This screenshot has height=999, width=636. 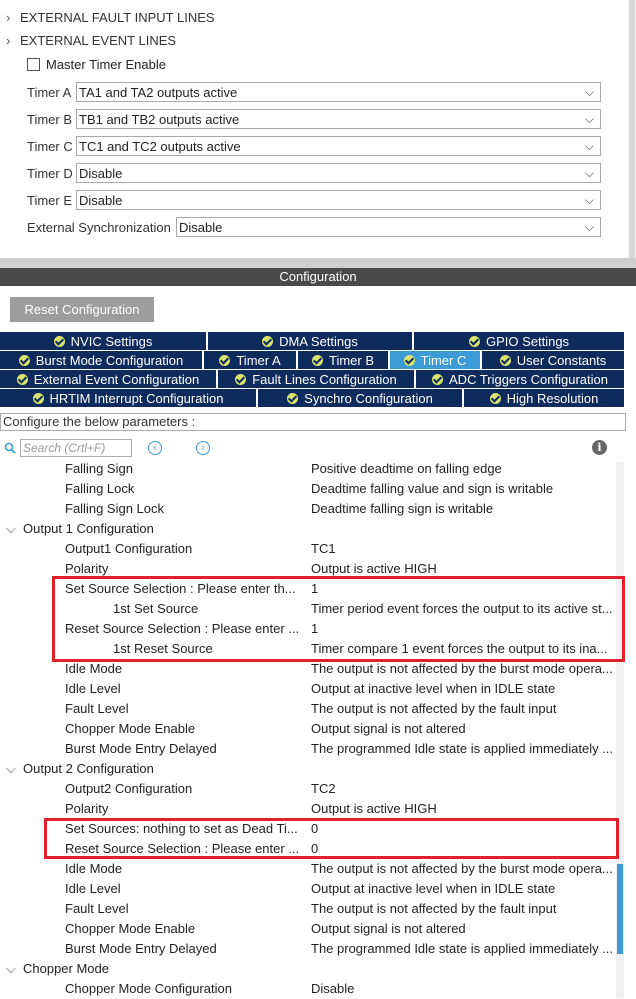 I want to click on select-value: TB1 and TB2 outputs active, so click(x=159, y=119).